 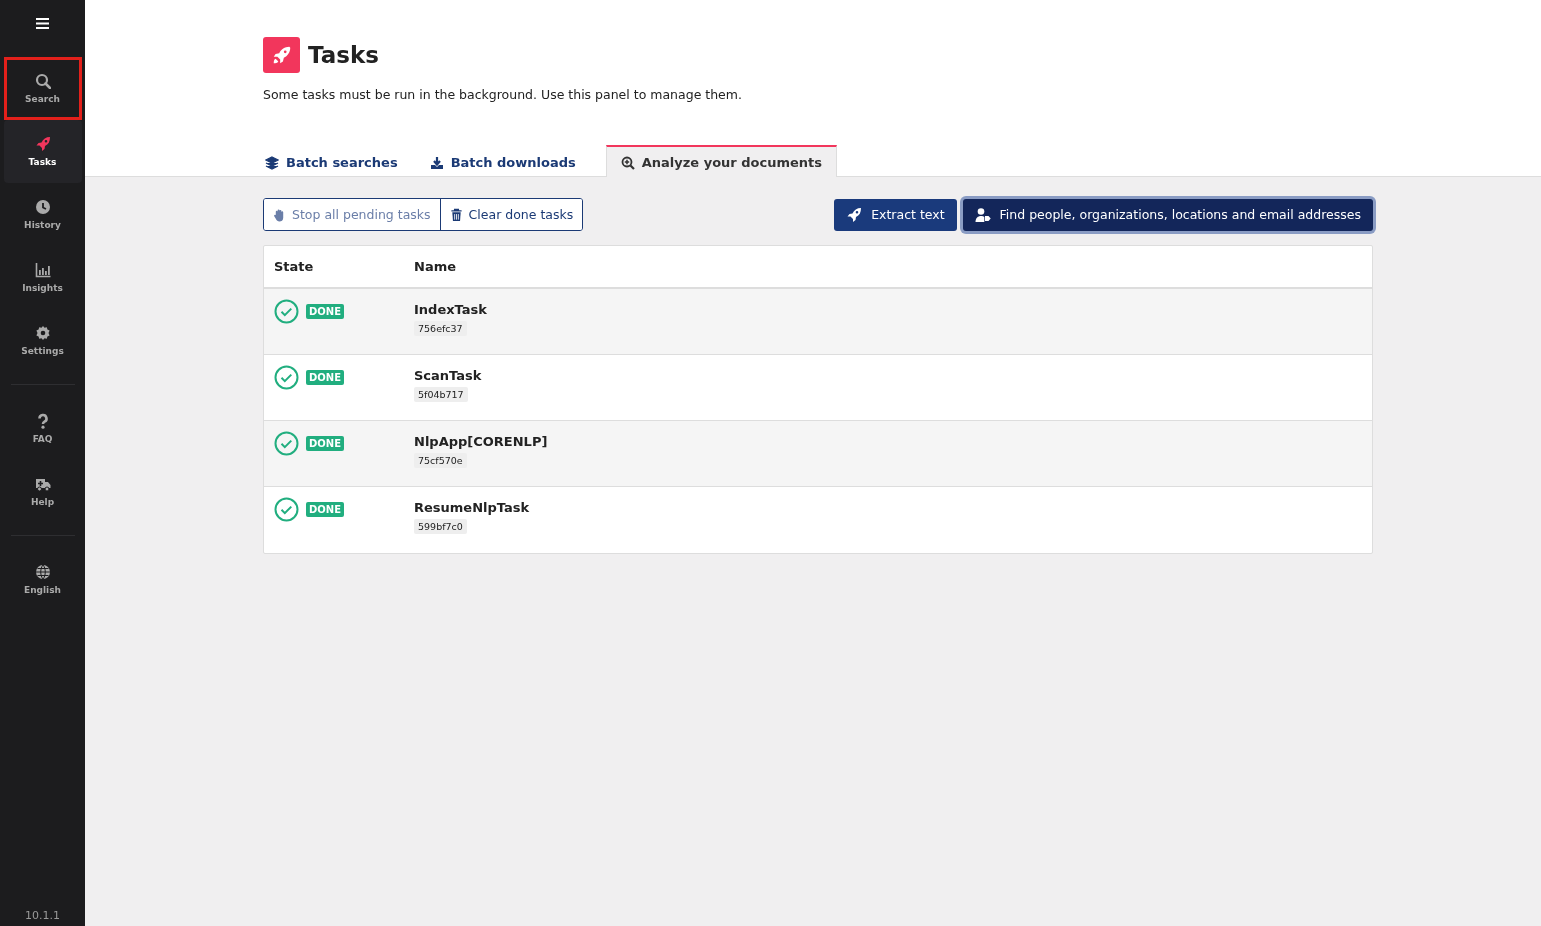 I want to click on sidebar-item: English, so click(x=42, y=579).